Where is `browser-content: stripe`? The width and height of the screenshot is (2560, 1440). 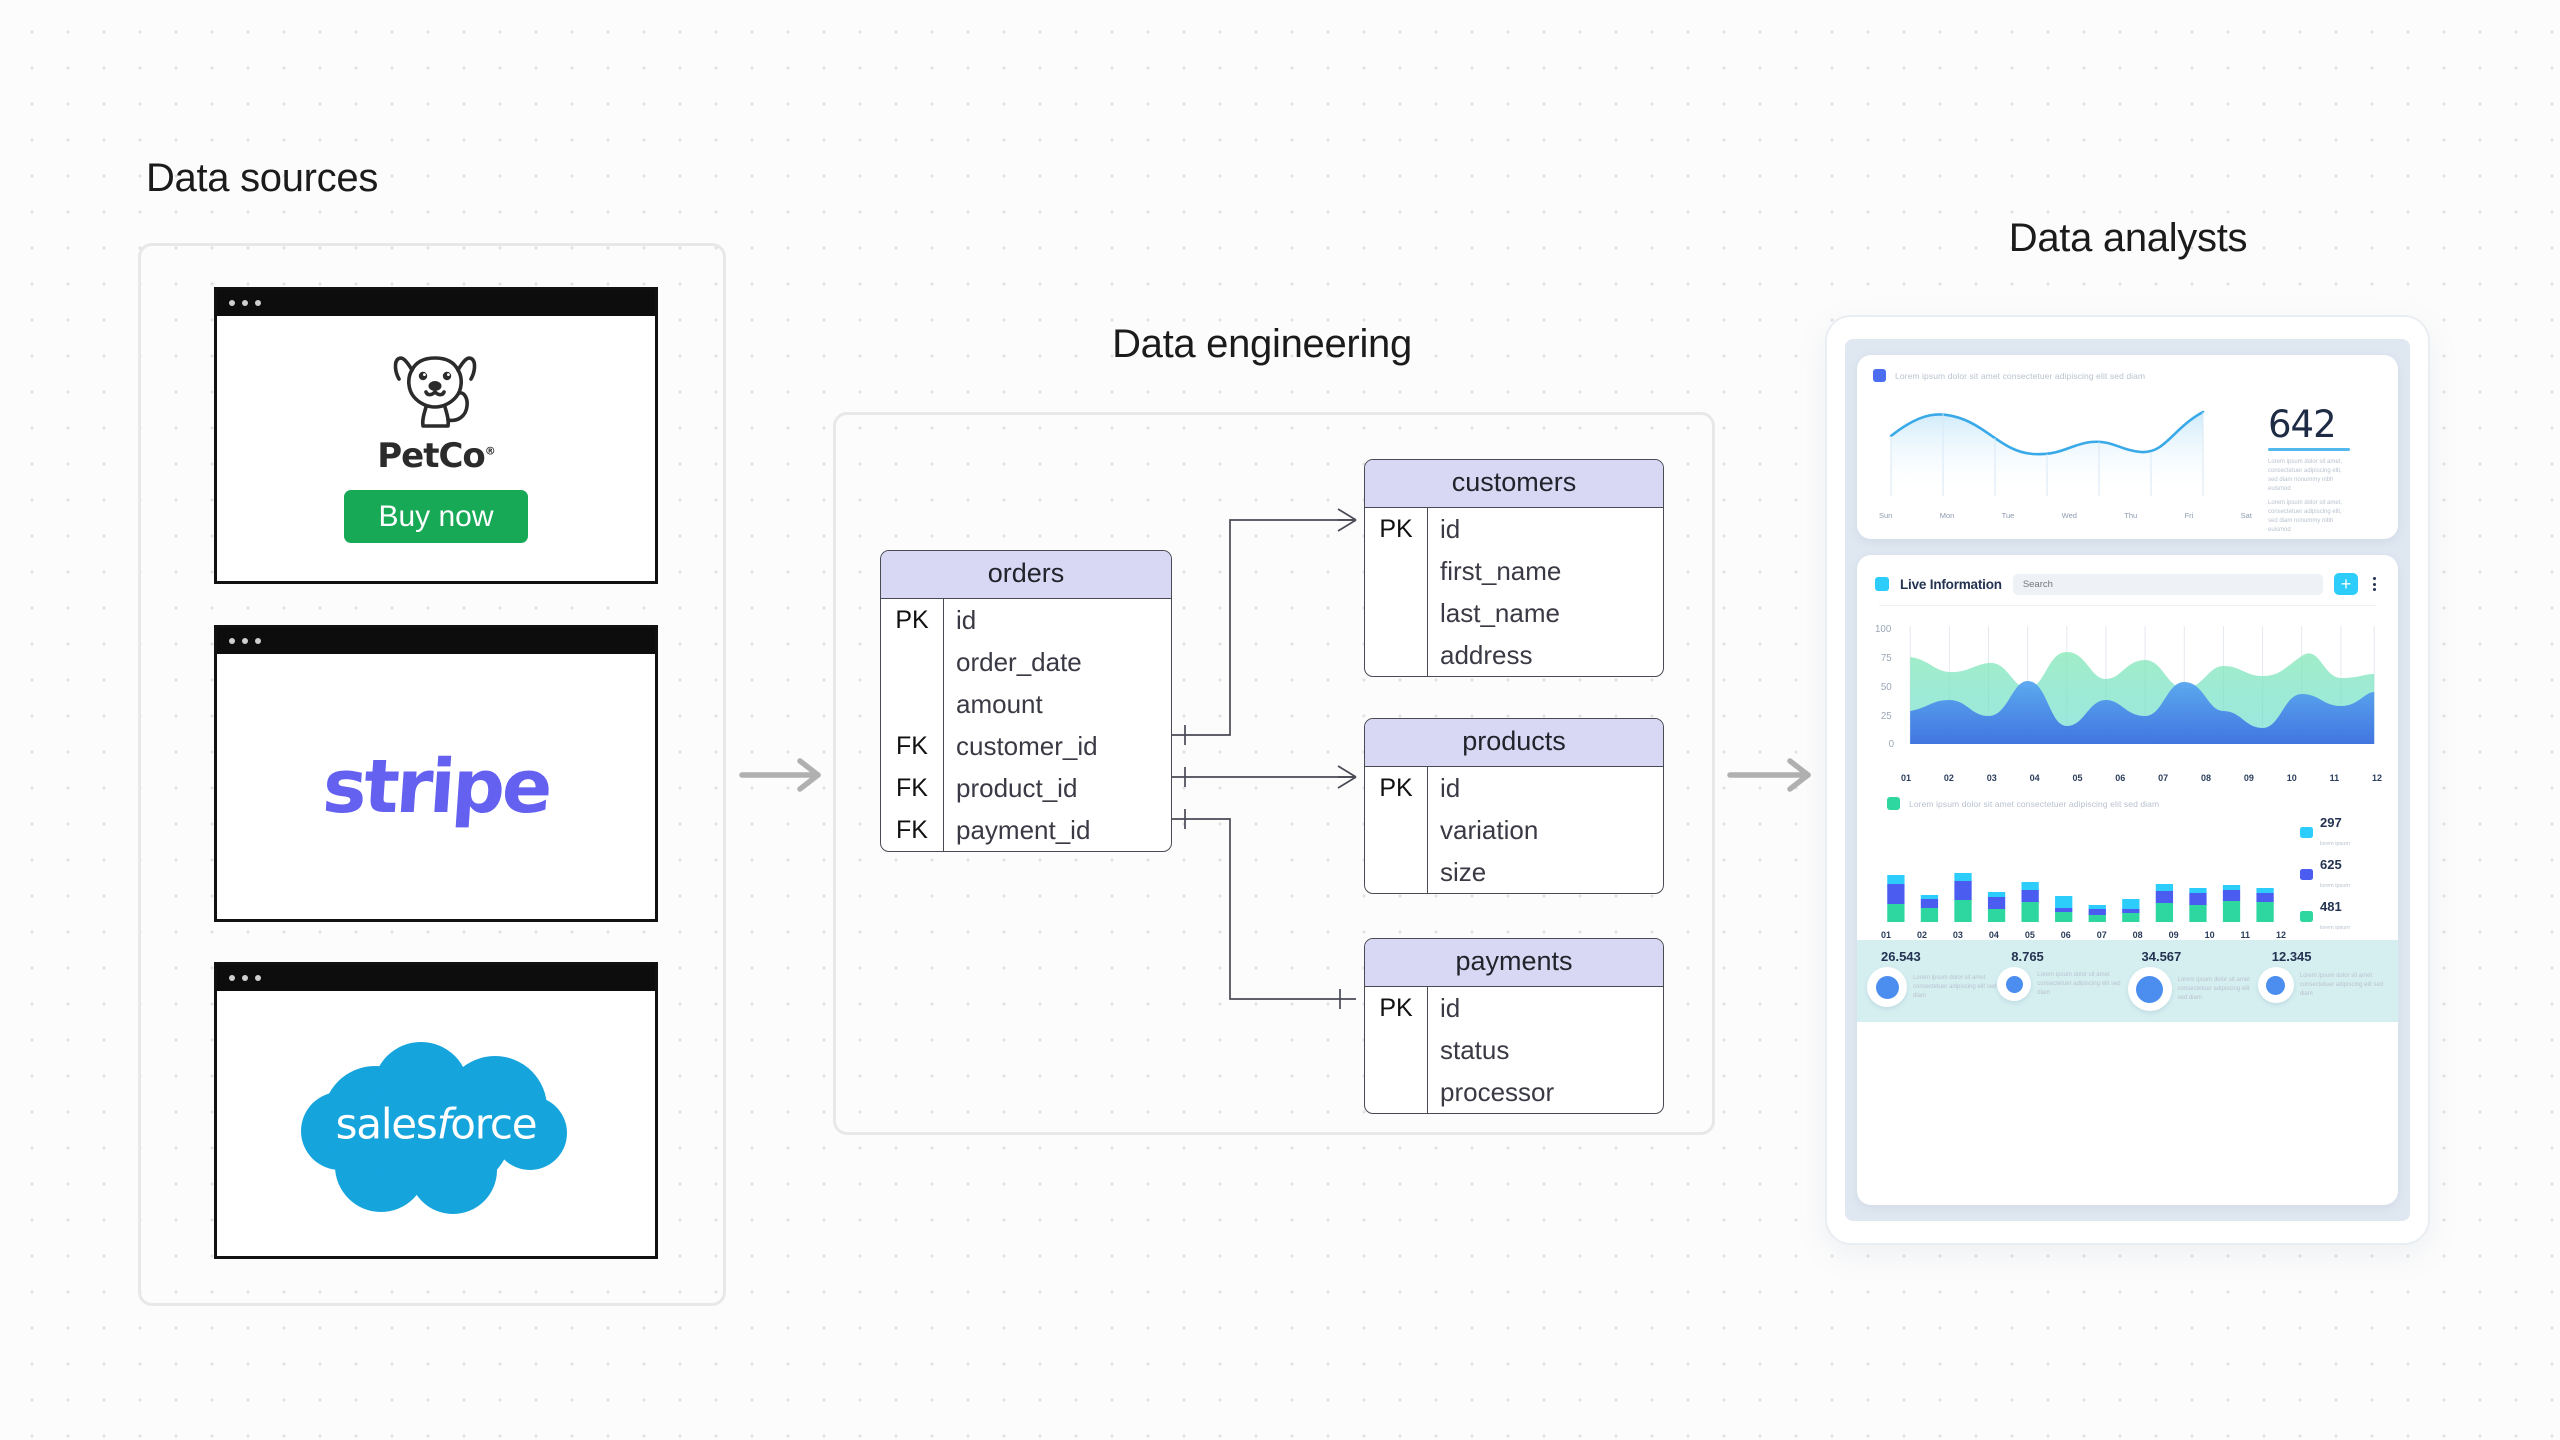 browser-content: stripe is located at coordinates (436, 786).